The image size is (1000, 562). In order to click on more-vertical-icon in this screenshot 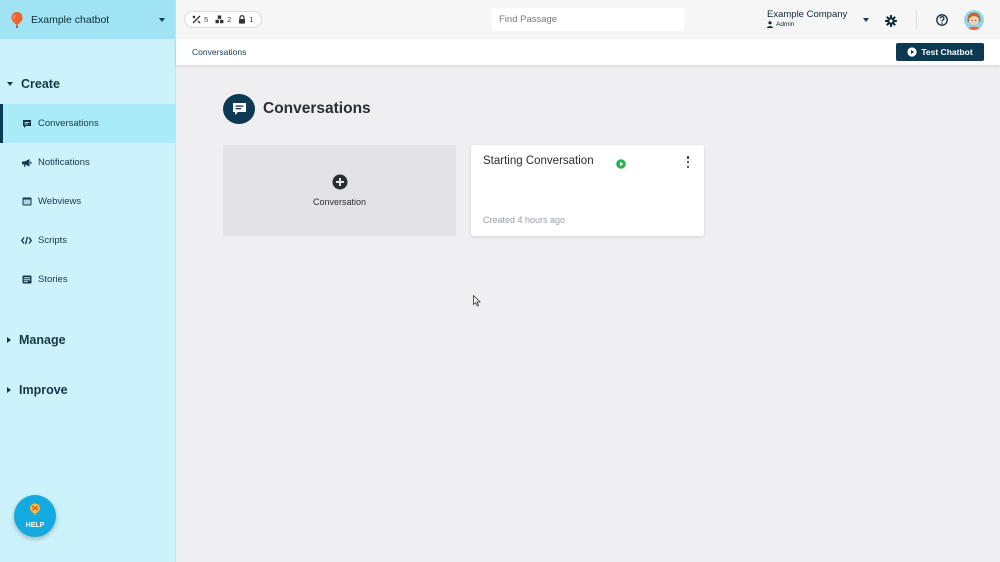, I will do `click(688, 162)`.